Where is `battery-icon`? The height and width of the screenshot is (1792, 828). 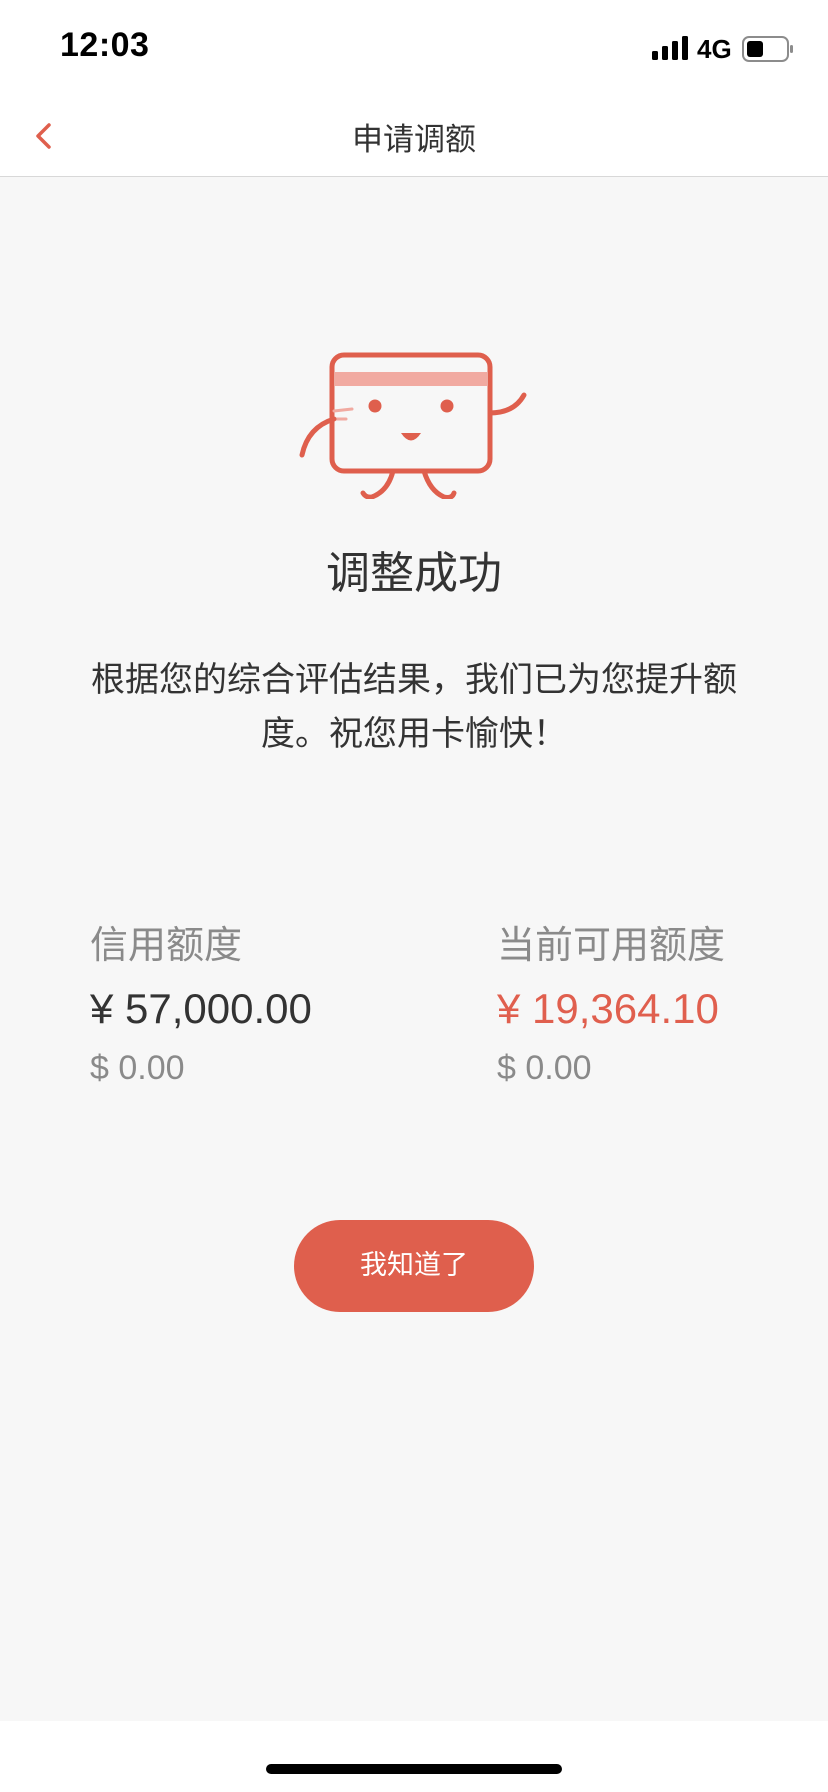
battery-icon is located at coordinates (767, 49).